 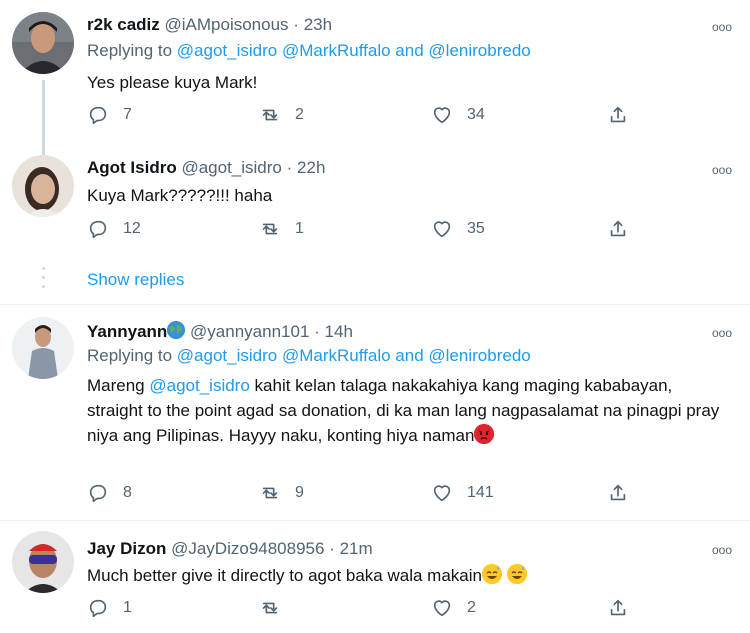 What do you see at coordinates (367, 609) in the screenshot?
I see `tweet-actions: 1 2` at bounding box center [367, 609].